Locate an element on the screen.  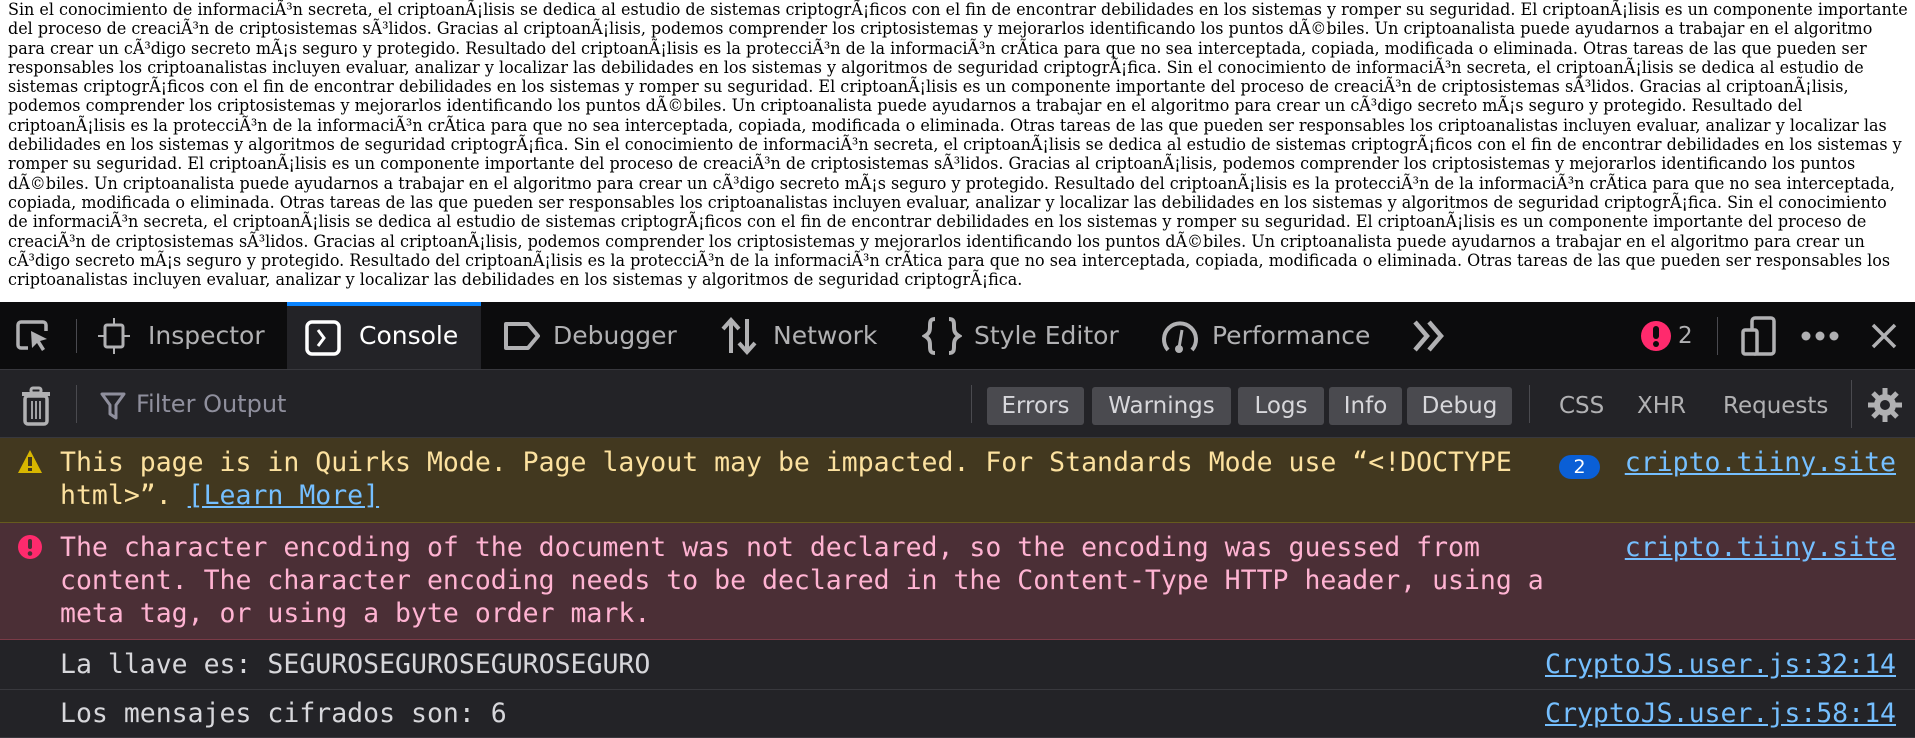
tab-network: Network is located at coordinates (804, 335).